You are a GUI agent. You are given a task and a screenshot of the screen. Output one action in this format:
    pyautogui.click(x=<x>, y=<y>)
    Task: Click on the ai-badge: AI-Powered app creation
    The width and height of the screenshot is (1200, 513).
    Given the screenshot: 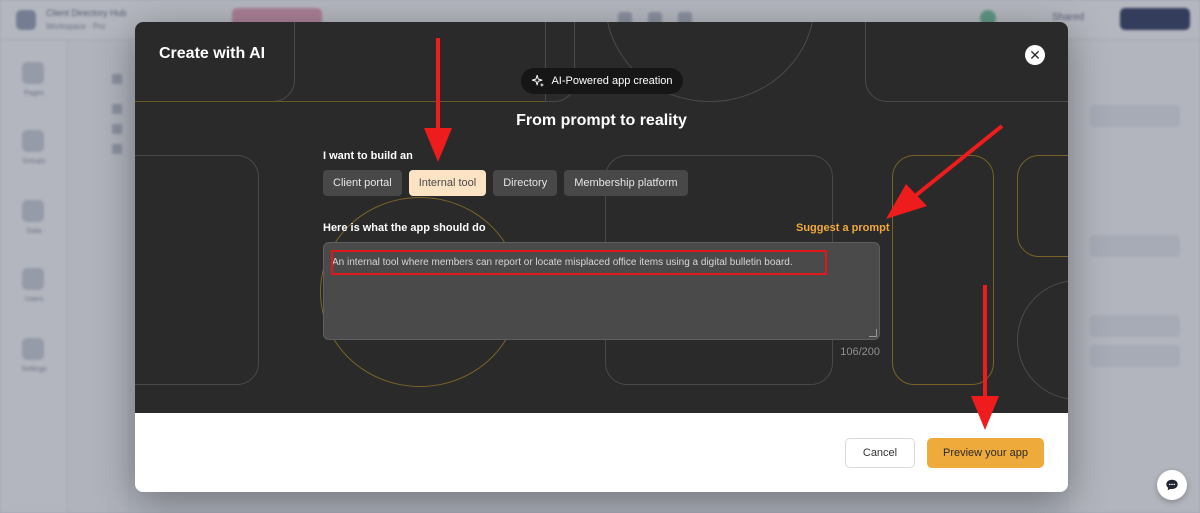 What is the action you would take?
    pyautogui.click(x=602, y=81)
    